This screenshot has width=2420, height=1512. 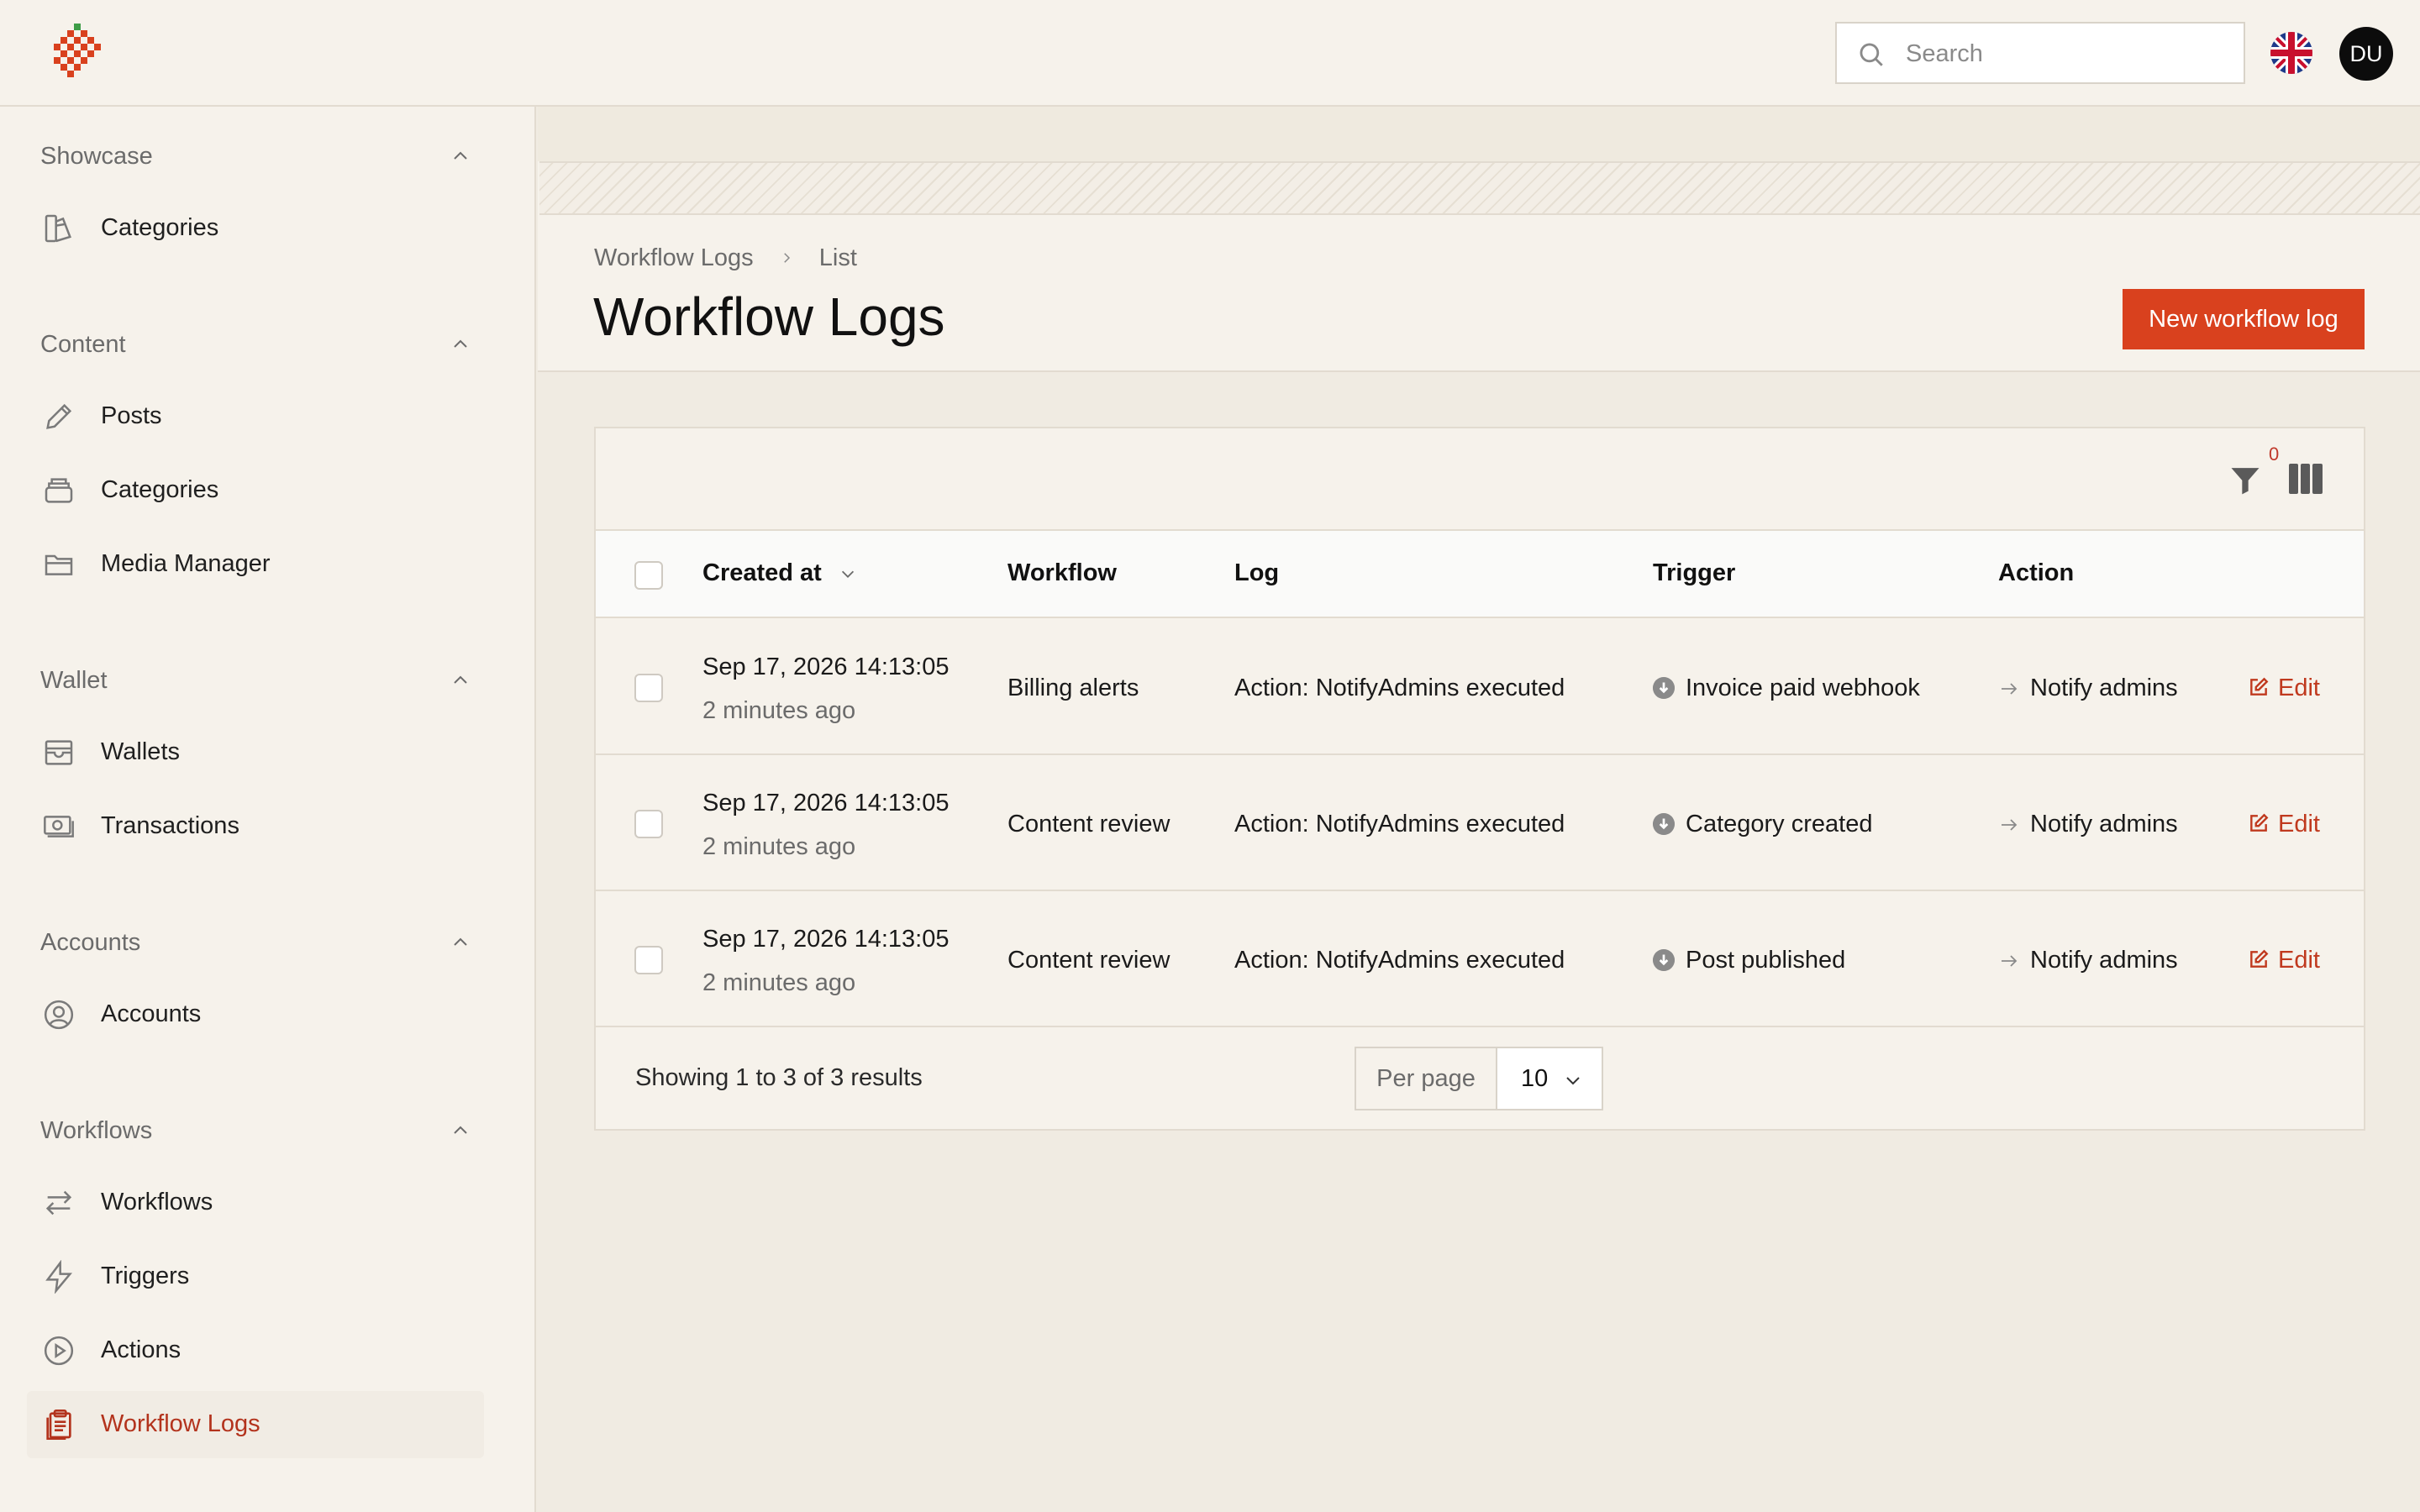 What do you see at coordinates (58, 1425) in the screenshot?
I see `clipboard-icon` at bounding box center [58, 1425].